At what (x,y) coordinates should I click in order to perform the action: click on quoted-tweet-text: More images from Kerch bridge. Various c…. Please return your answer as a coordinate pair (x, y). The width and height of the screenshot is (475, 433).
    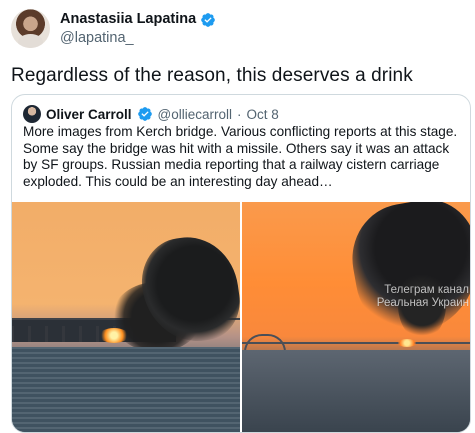
    Looking at the image, I should click on (240, 156).